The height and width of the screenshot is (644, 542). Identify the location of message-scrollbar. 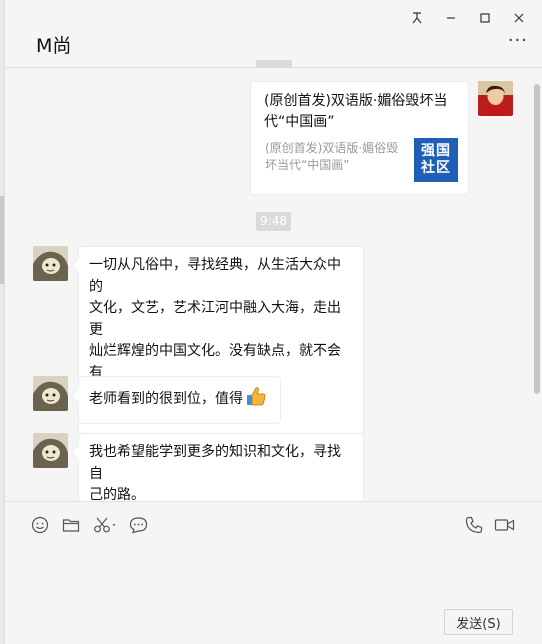
(537, 239).